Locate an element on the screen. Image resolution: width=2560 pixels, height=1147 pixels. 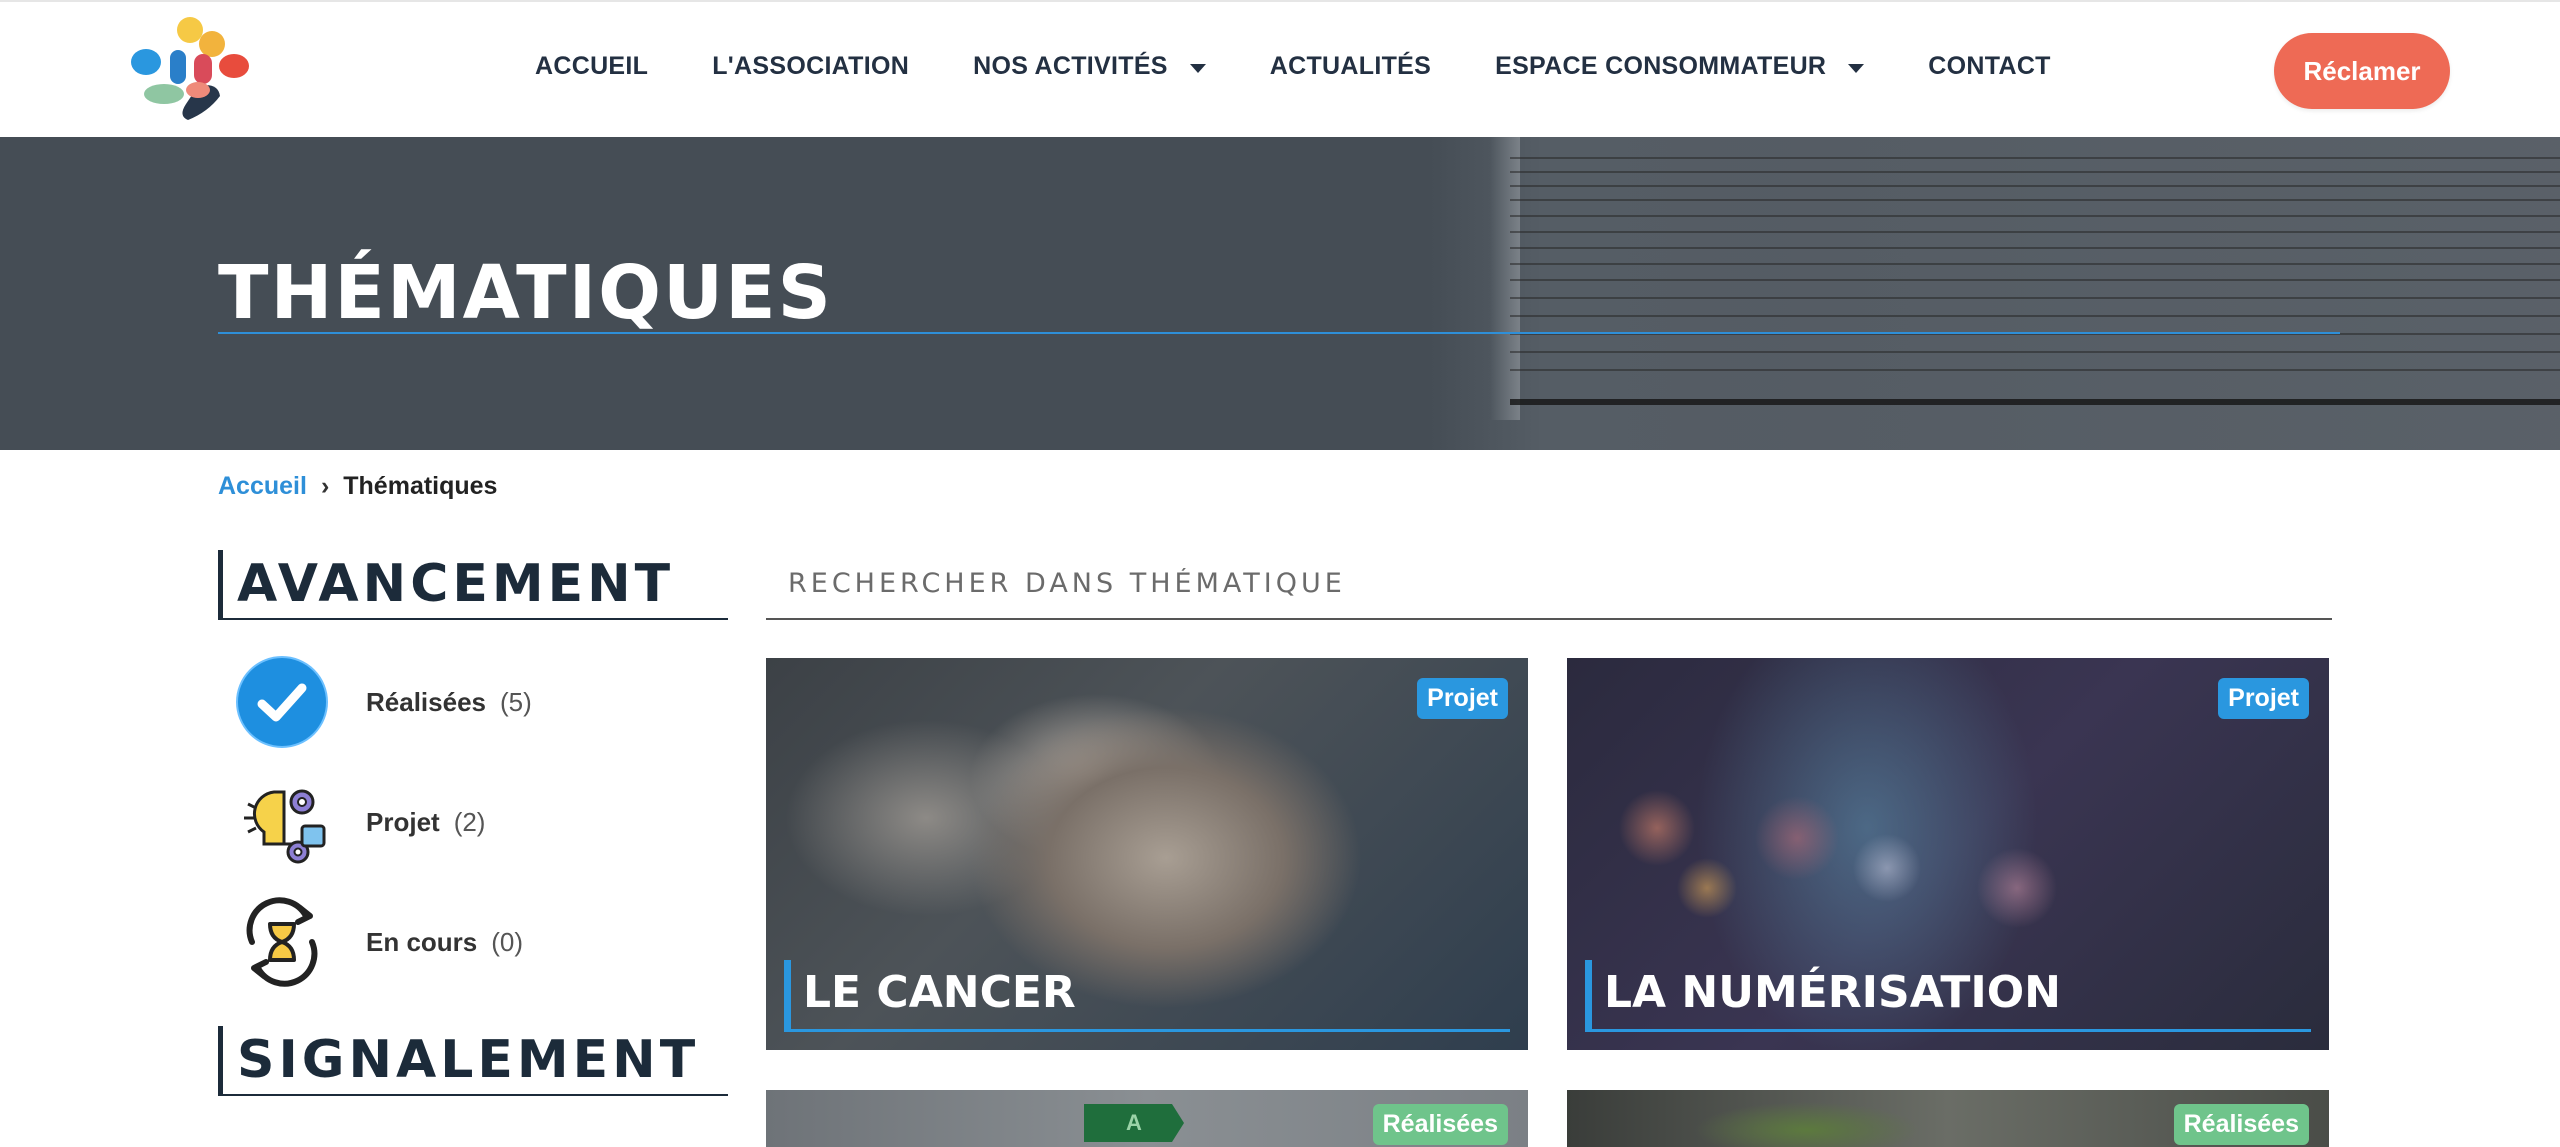
avancement-heading: AVANCEMENT is located at coordinates (473, 585).